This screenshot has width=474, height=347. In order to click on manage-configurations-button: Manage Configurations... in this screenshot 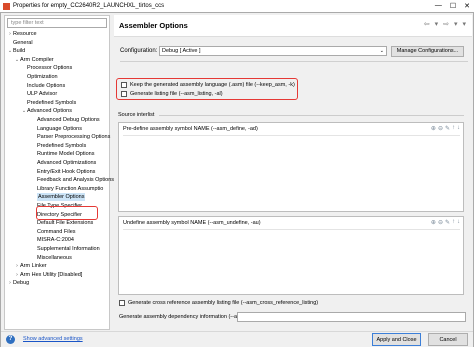, I will do `click(427, 51)`.